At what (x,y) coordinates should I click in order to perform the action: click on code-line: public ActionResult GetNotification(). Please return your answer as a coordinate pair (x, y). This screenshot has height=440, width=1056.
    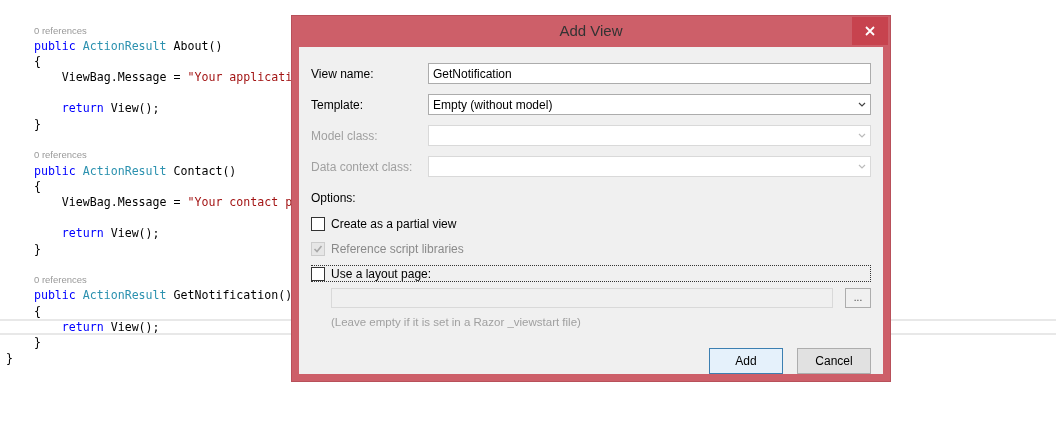
    Looking at the image, I should click on (162, 296).